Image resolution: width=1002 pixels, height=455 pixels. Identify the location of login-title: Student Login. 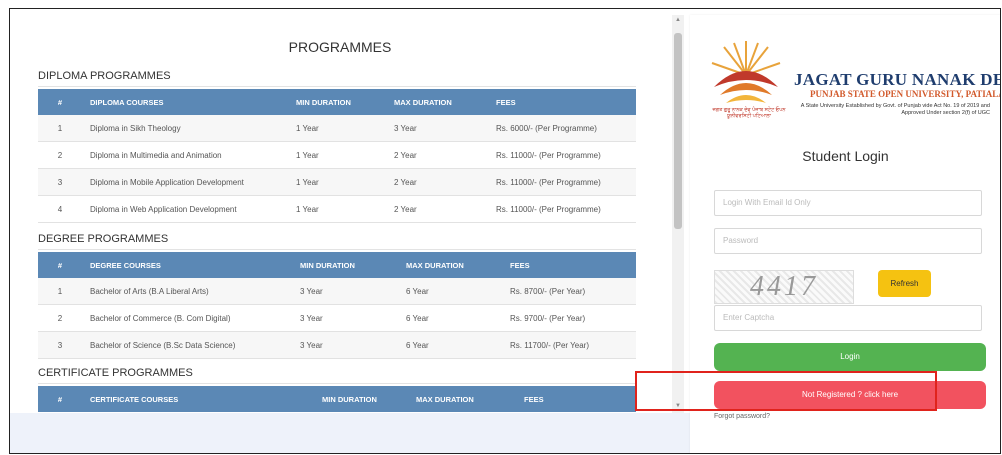
(845, 156).